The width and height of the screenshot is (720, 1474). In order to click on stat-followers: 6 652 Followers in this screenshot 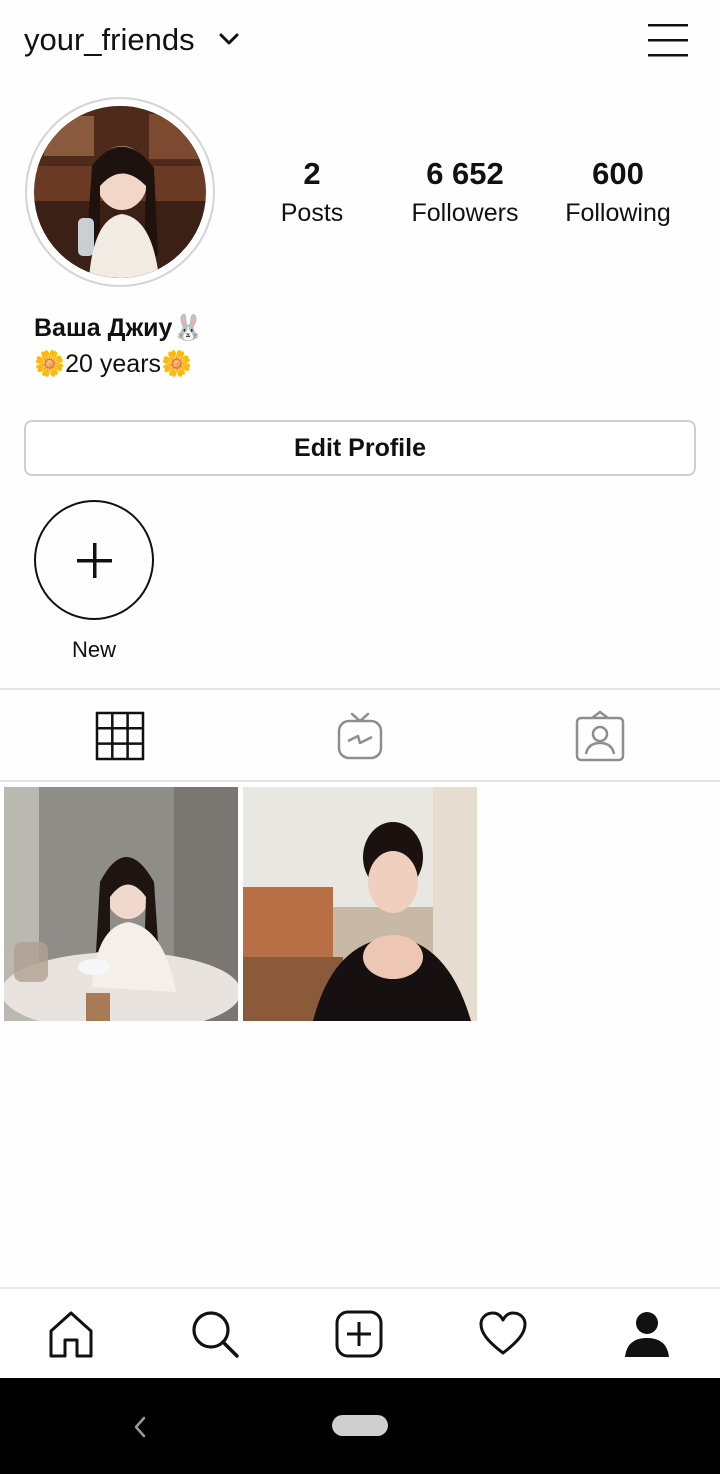, I will do `click(465, 192)`.